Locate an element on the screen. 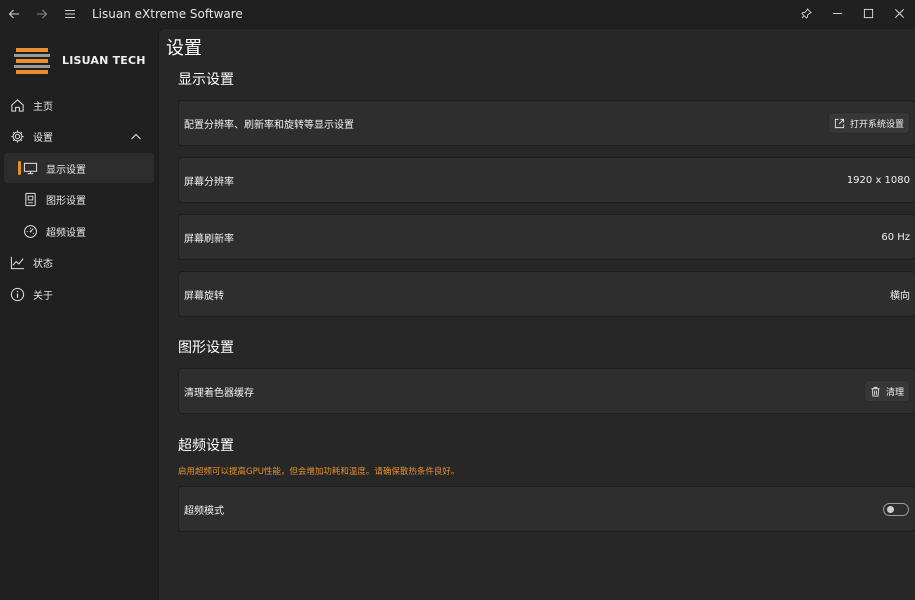 This screenshot has width=915, height=600. close-icon is located at coordinates (899, 13).